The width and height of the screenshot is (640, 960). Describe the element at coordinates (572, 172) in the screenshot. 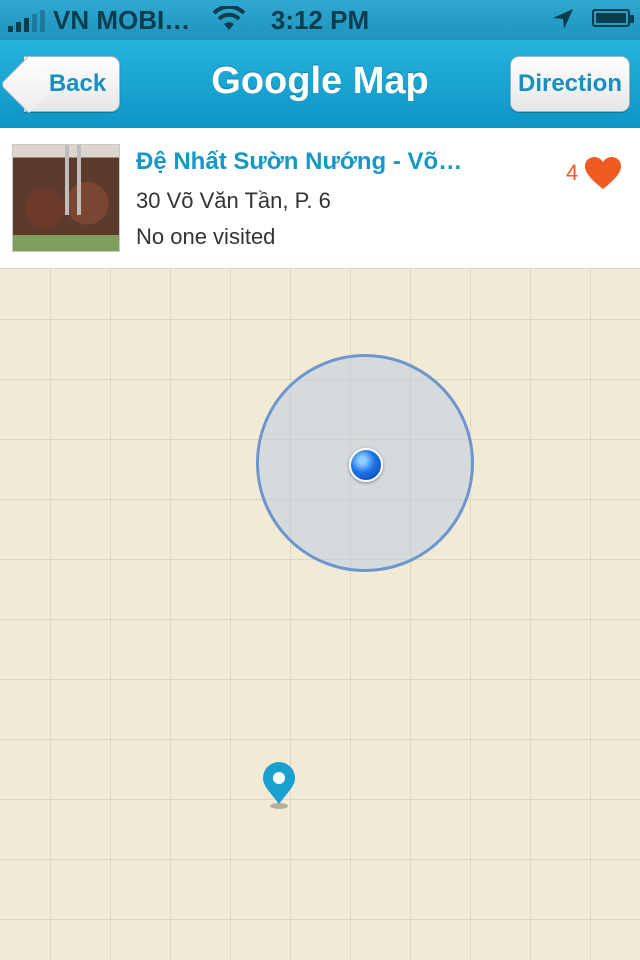

I see `like-count: 4` at that location.